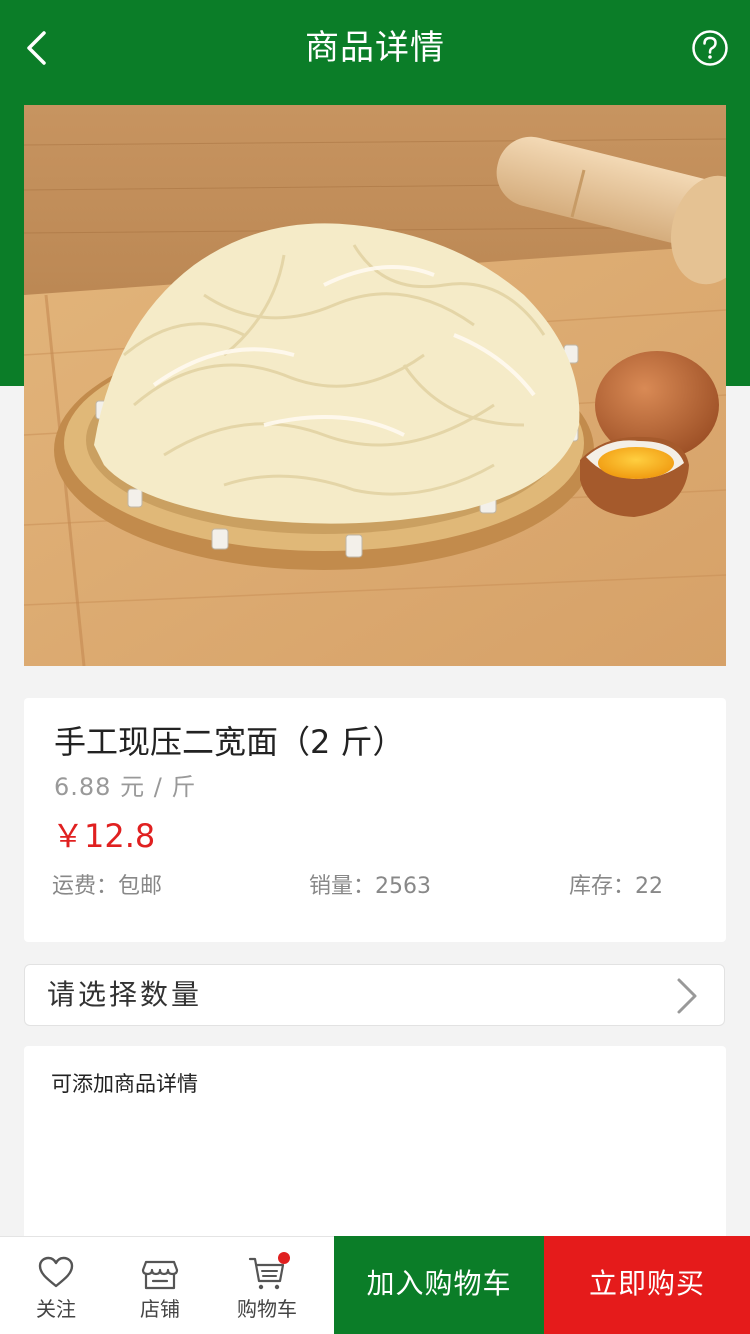  I want to click on store-button: 店铺, so click(160, 1285).